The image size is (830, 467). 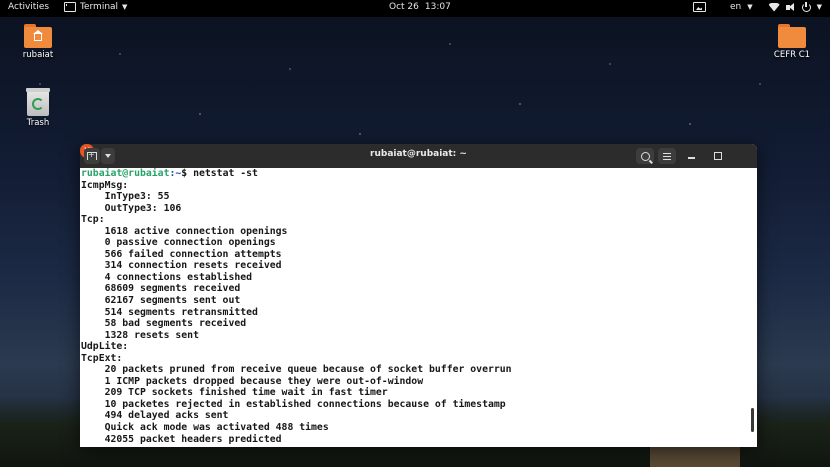 I want to click on prompt-symbol: $, so click(x=187, y=173).